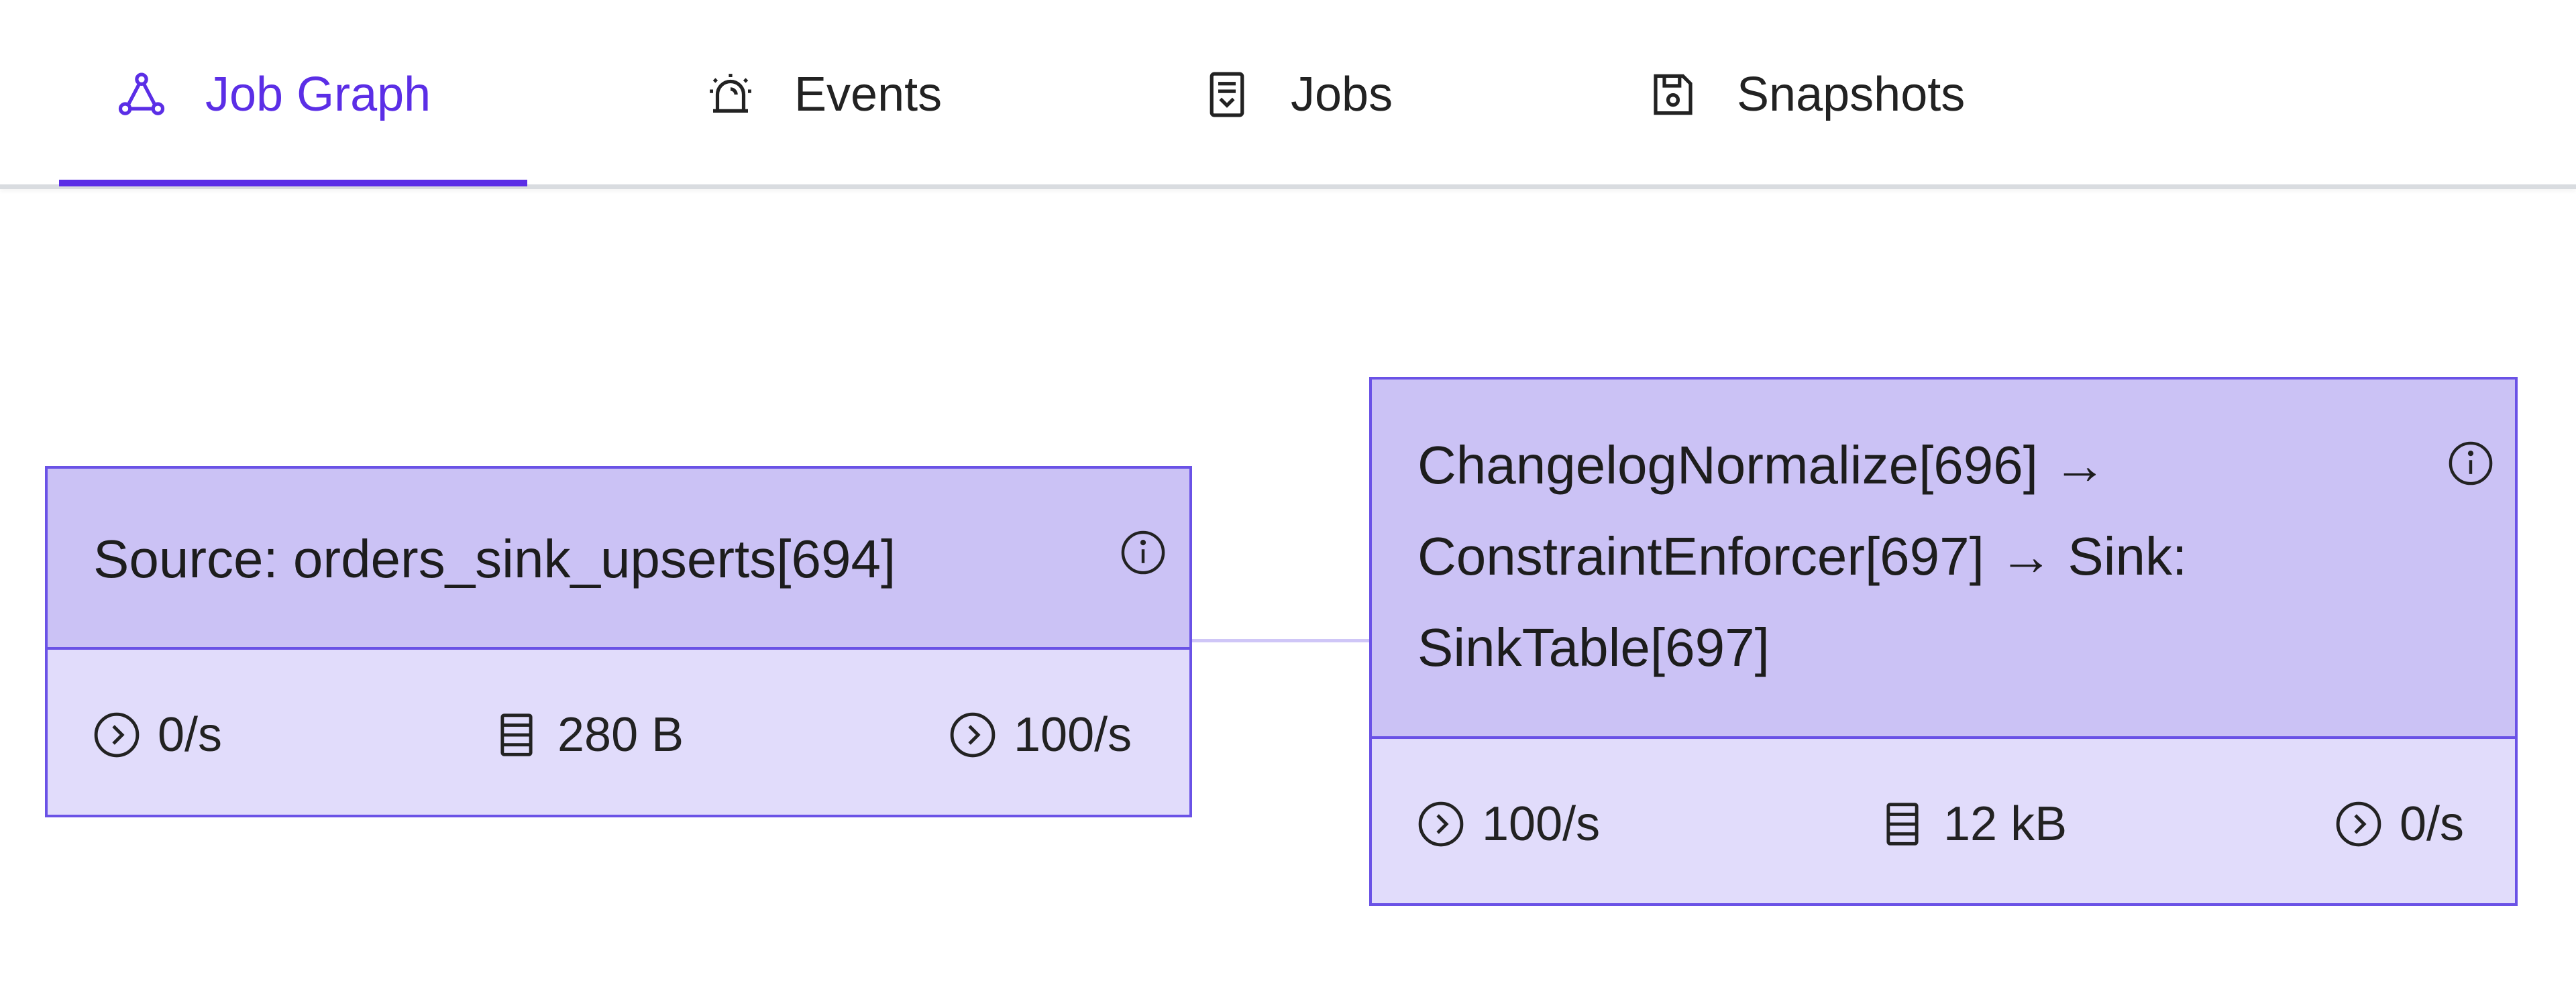 This screenshot has width=2576, height=985. Describe the element at coordinates (1593, 647) in the screenshot. I see `node-title-line: SinkTable[697]` at that location.